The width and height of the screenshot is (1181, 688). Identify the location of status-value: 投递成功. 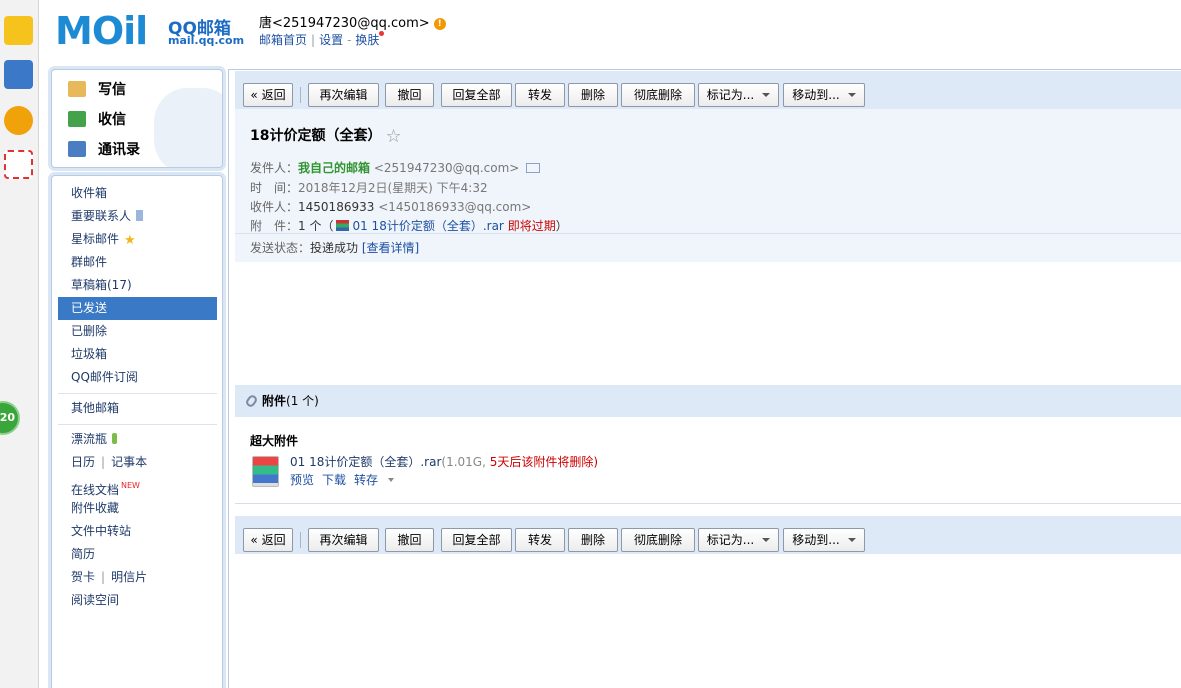
(334, 248).